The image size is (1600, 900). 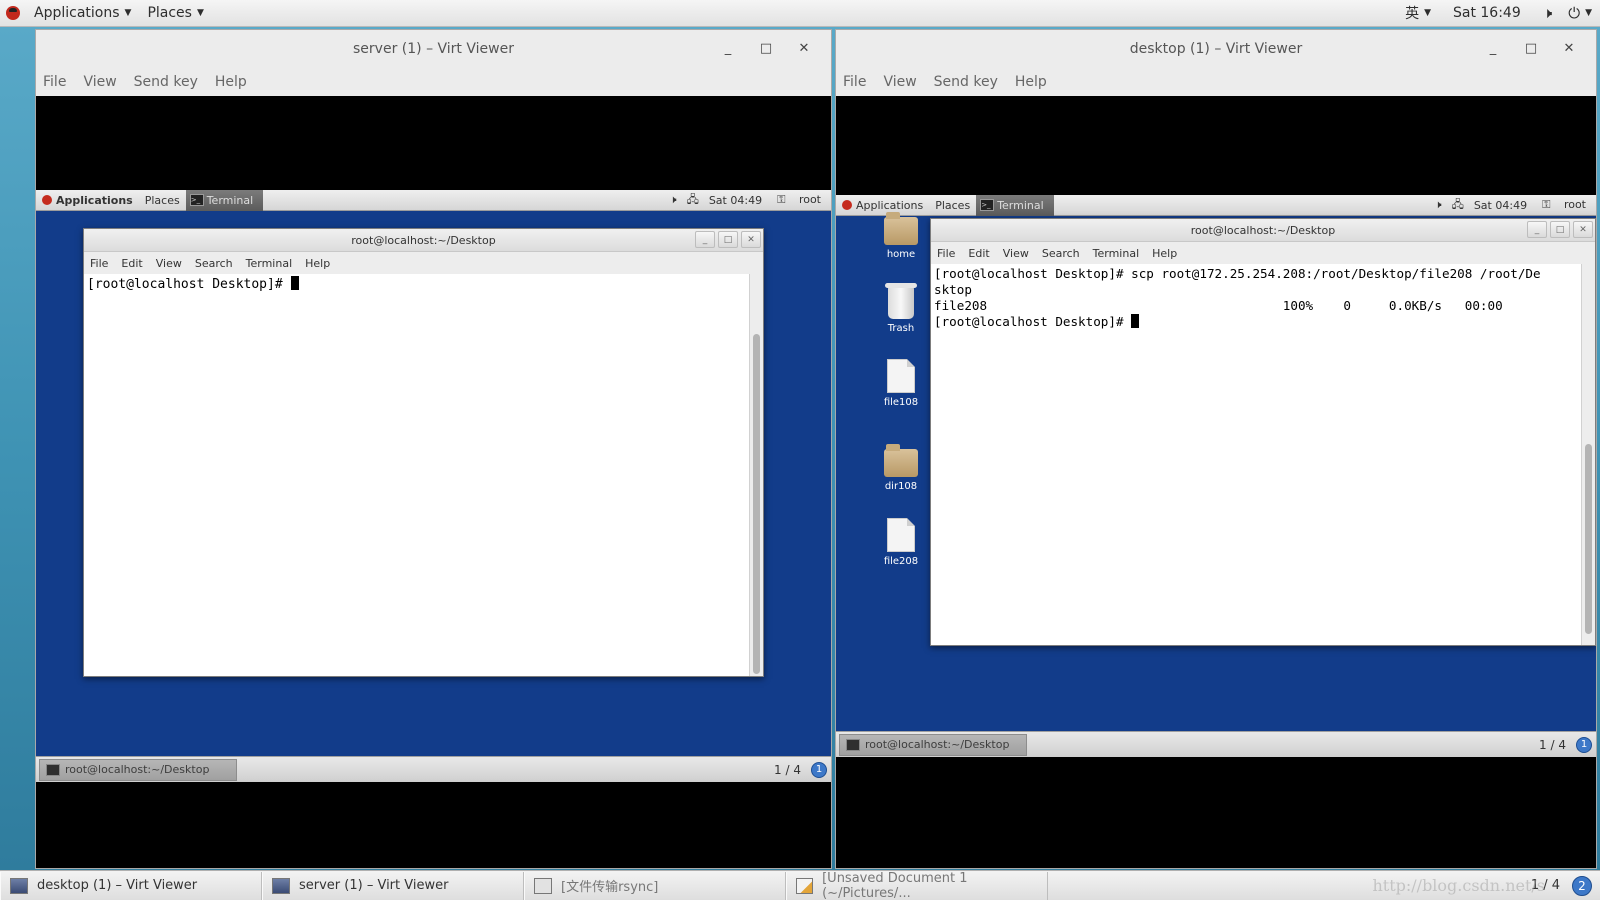 I want to click on window-title: server (1) – Virt Viewer, so click(x=433, y=48).